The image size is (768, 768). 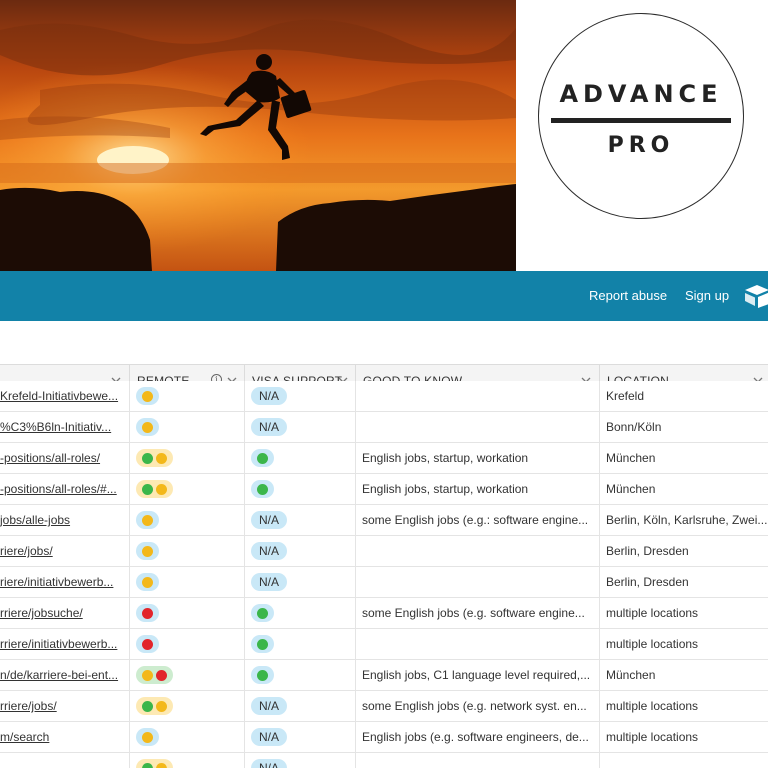 I want to click on location-cell, so click(x=684, y=760).